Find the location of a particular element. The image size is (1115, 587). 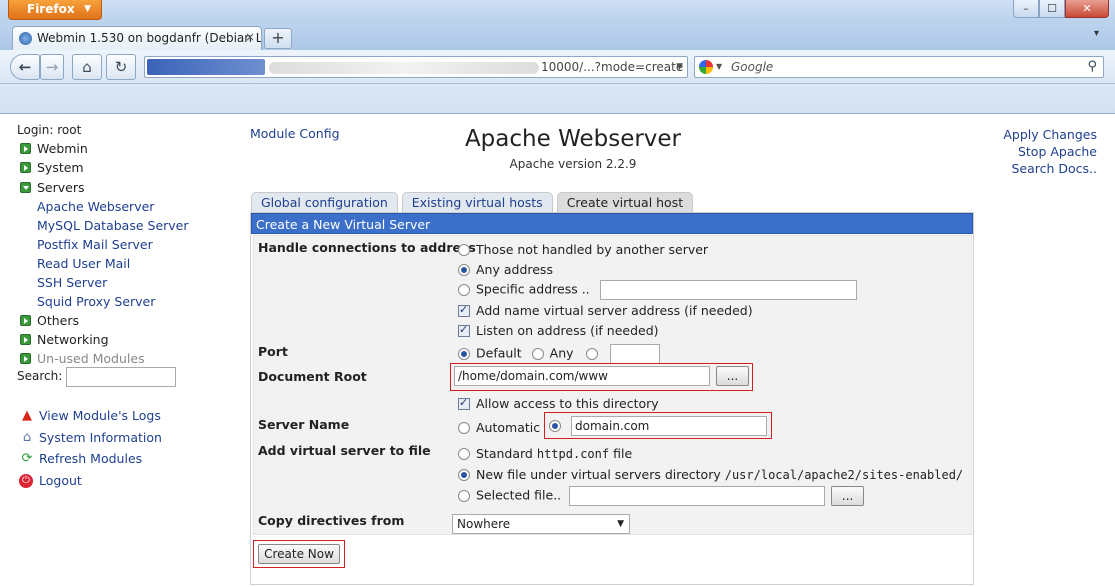

port-options: Default Any is located at coordinates (559, 354).